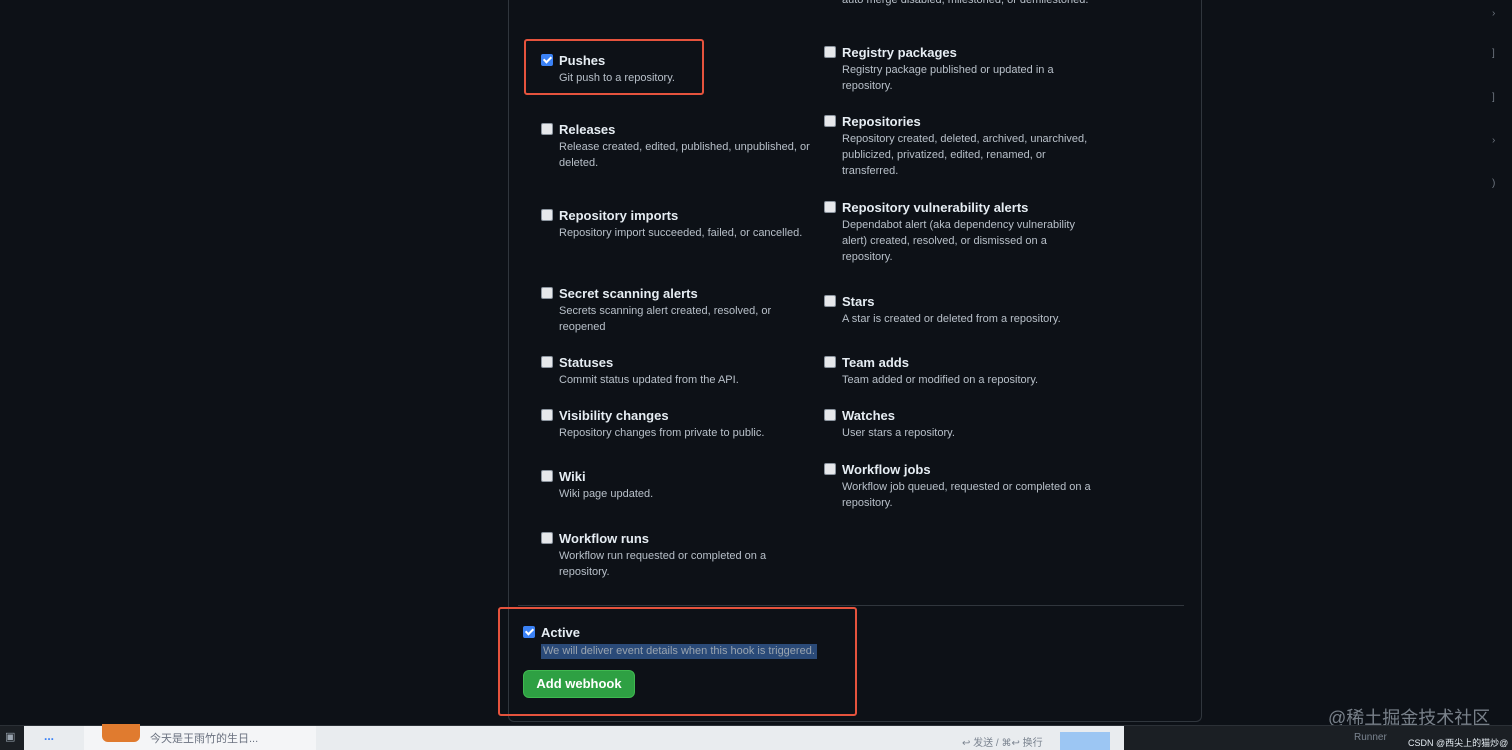 The width and height of the screenshot is (1512, 750). Describe the element at coordinates (1494, 183) in the screenshot. I see `paren-icon: )` at that location.